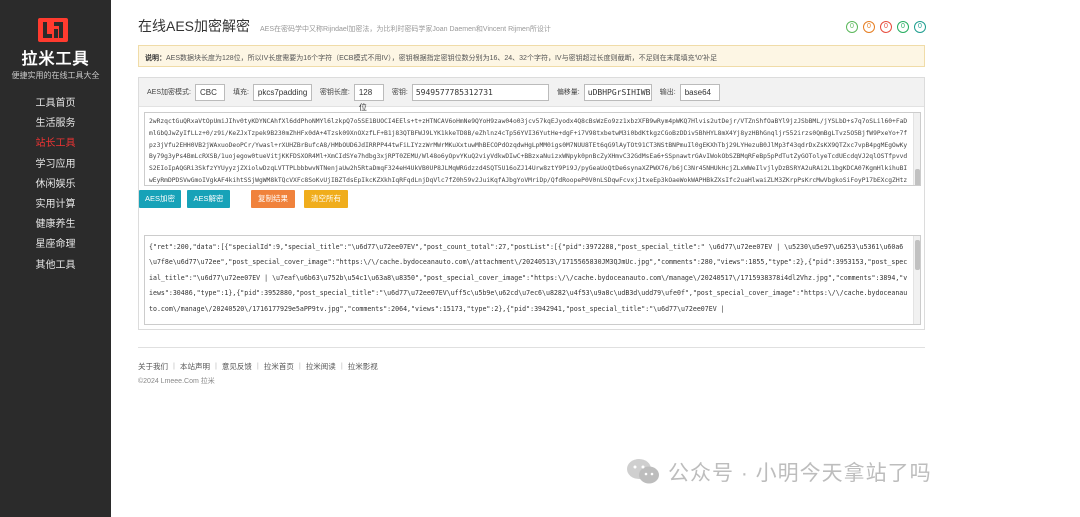  What do you see at coordinates (55, 205) in the screenshot?
I see `sidebar-item-calculators: 实用计算` at bounding box center [55, 205].